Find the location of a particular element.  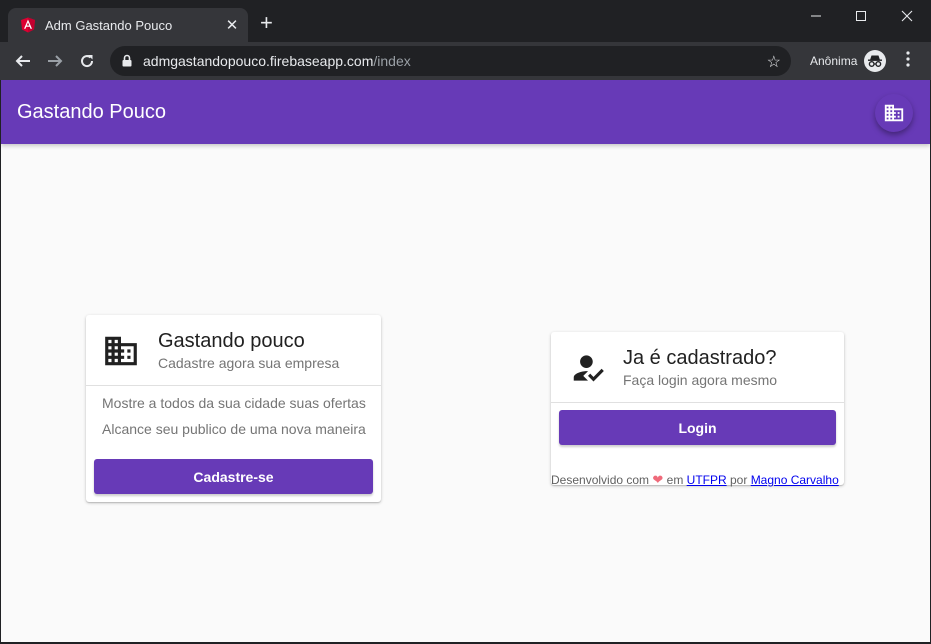

how-to-reg-icon is located at coordinates (588, 368).